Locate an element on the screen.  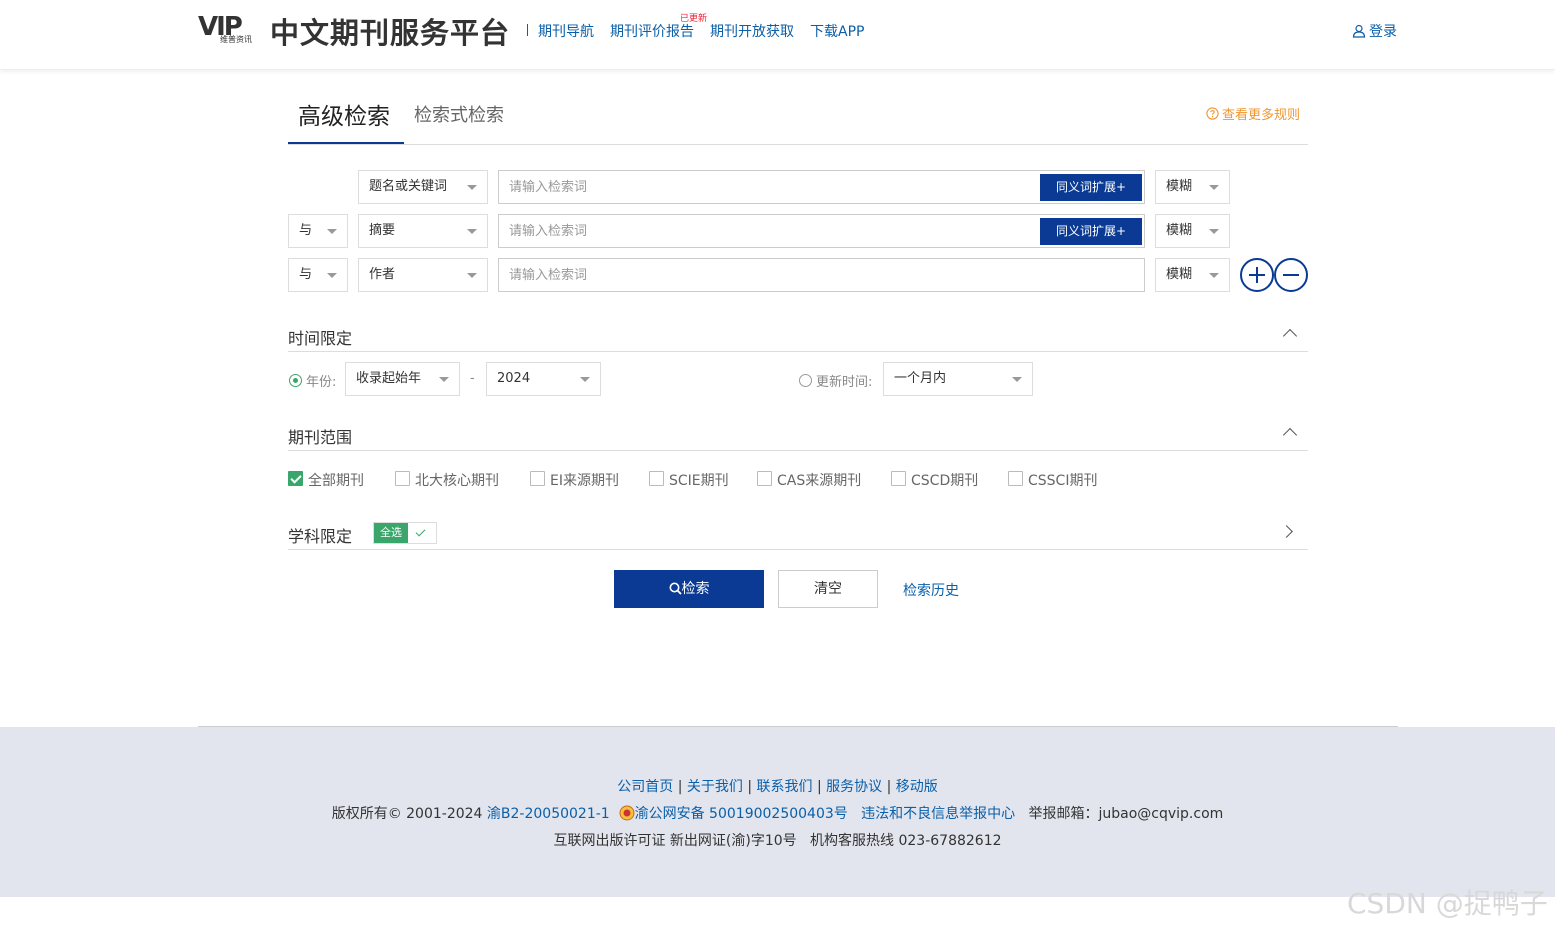
nav-journal-guide: 期刊导航 is located at coordinates (566, 31).